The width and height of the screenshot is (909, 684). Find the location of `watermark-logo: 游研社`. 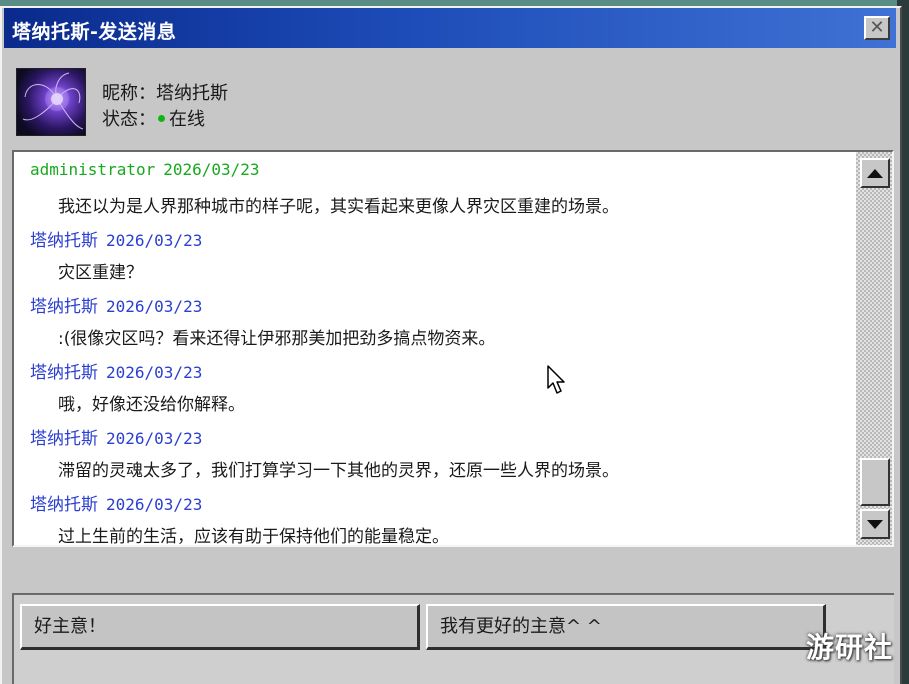

watermark-logo: 游研社 is located at coordinates (849, 647).